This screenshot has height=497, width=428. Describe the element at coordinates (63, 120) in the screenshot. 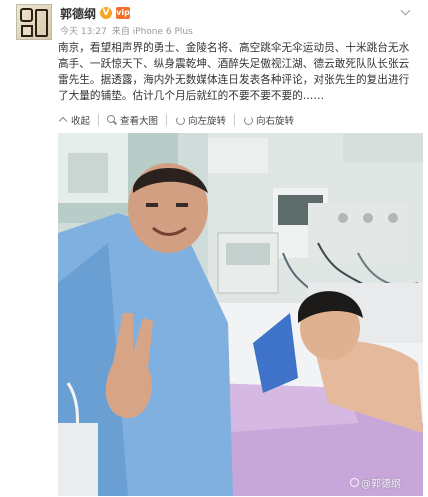

I see `collapse-arrow-icon` at that location.